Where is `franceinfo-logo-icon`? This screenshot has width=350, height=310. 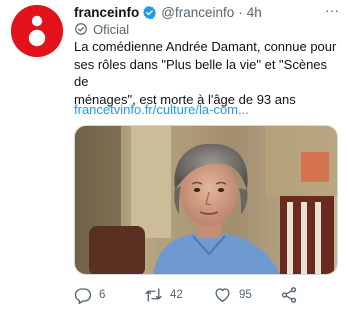
franceinfo-logo-icon is located at coordinates (37, 31).